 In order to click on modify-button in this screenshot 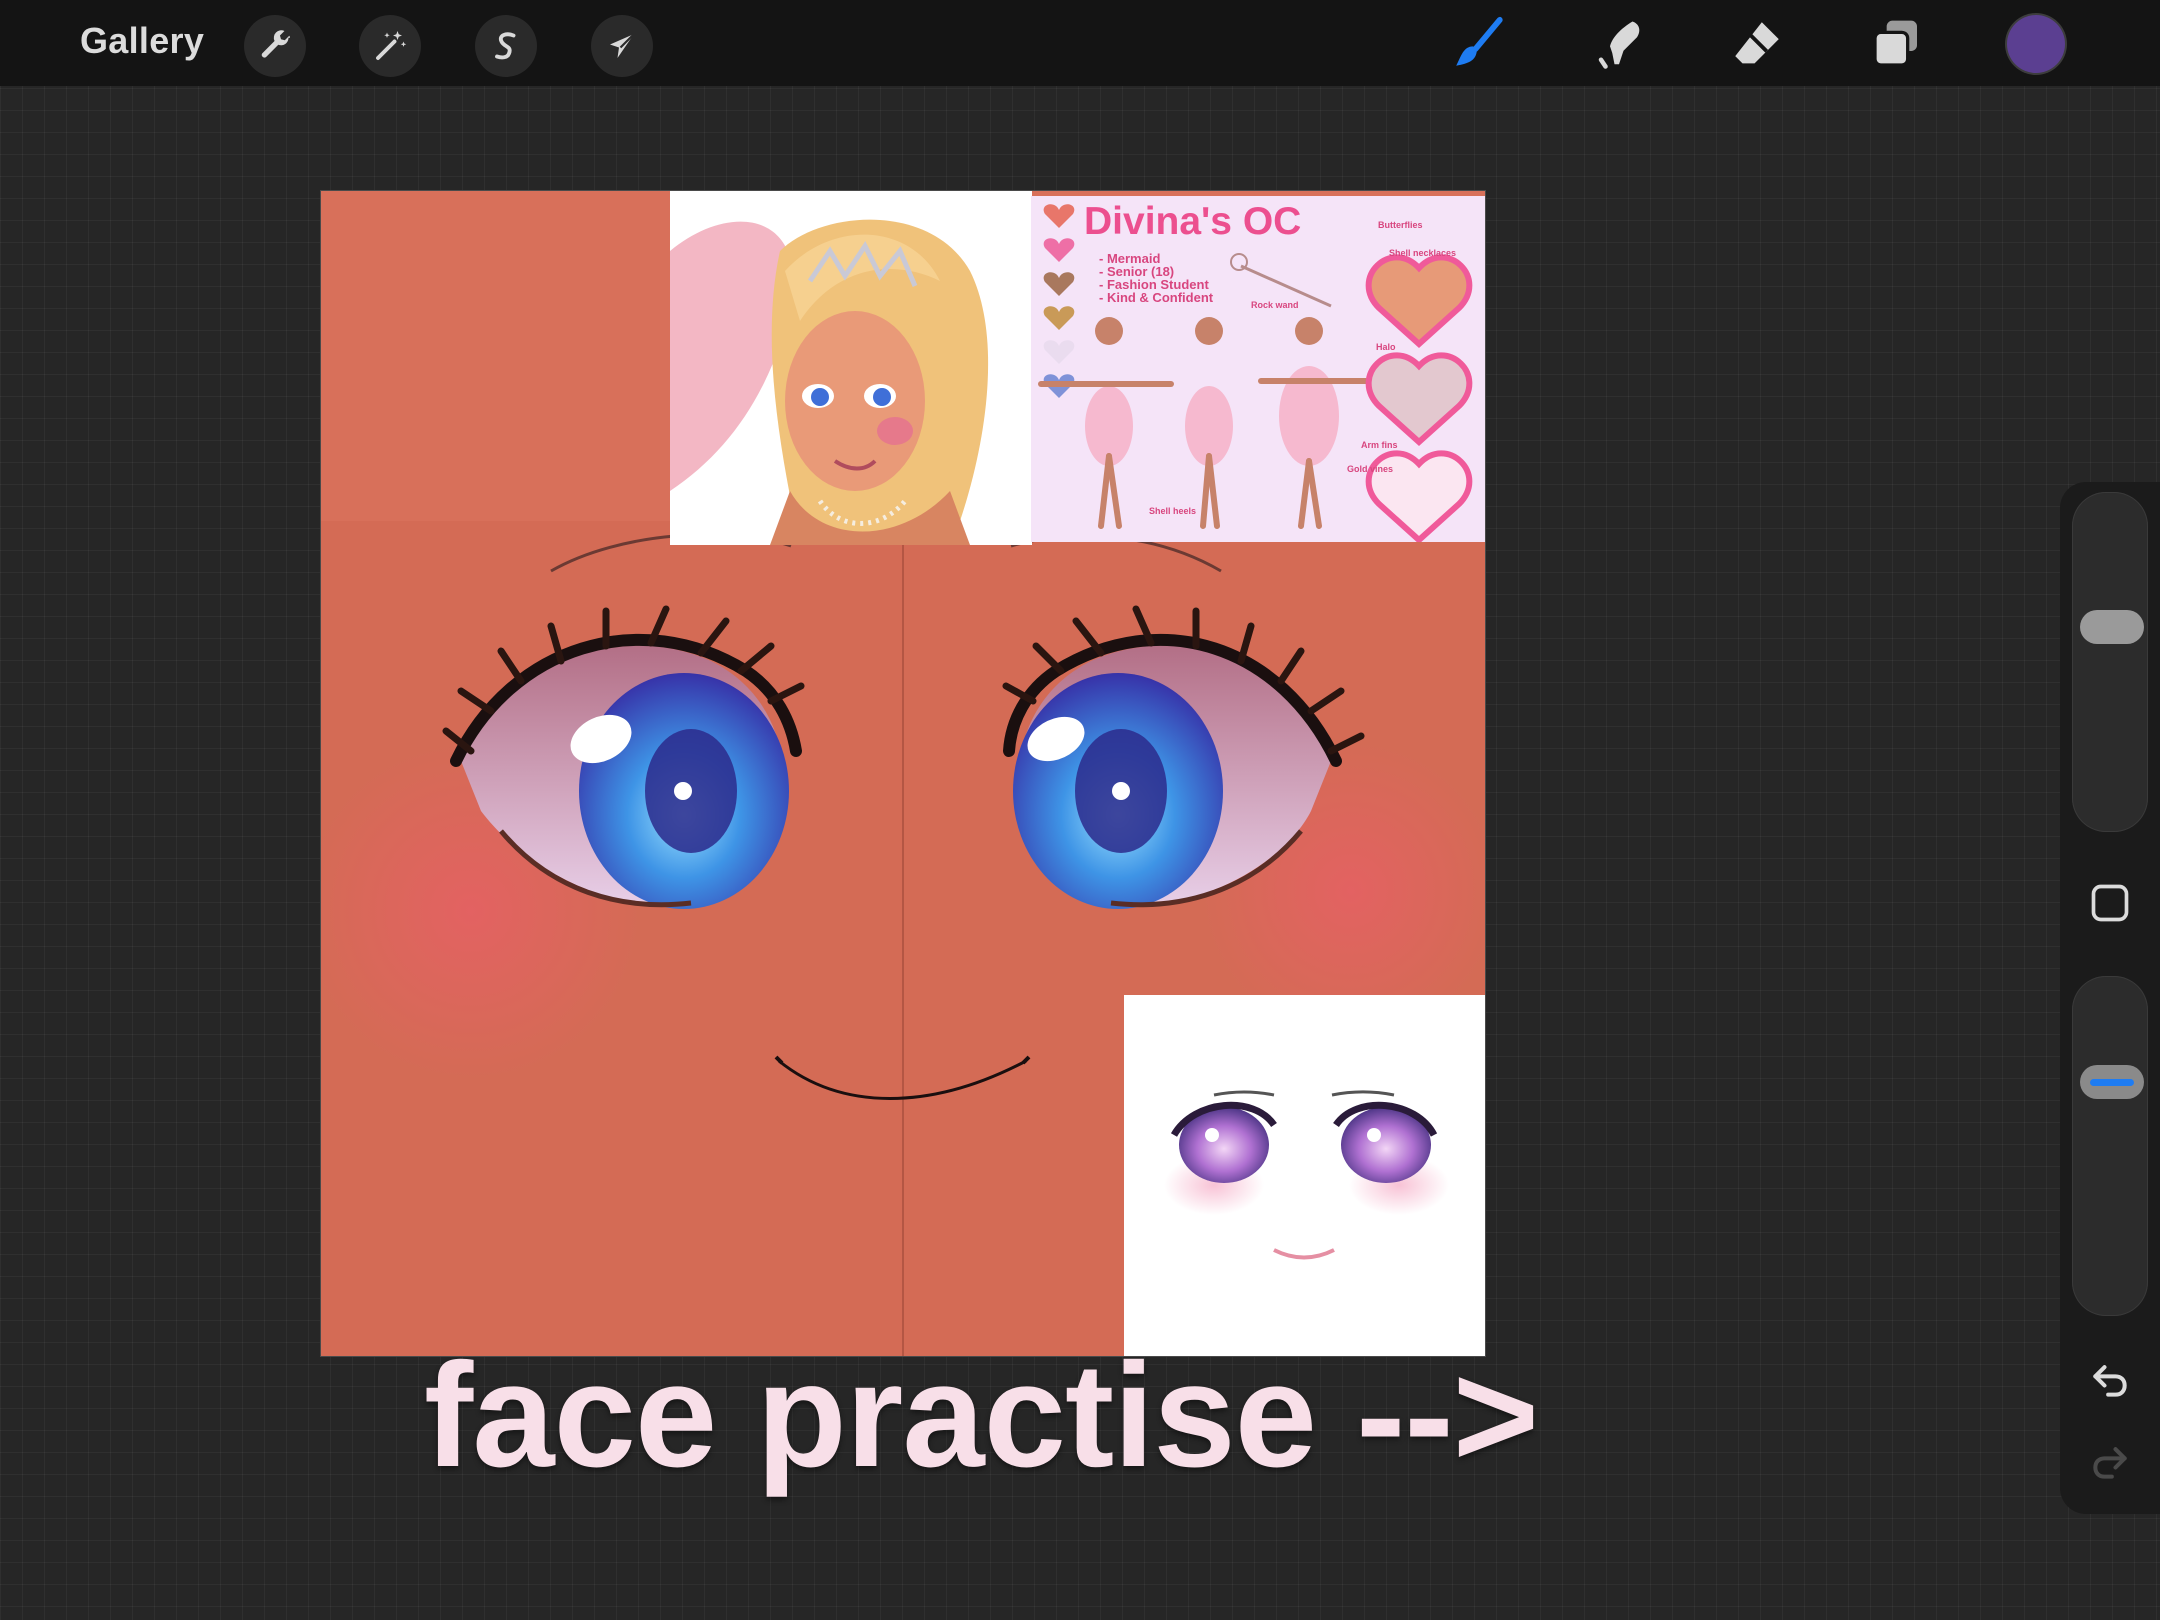, I will do `click(2110, 903)`.